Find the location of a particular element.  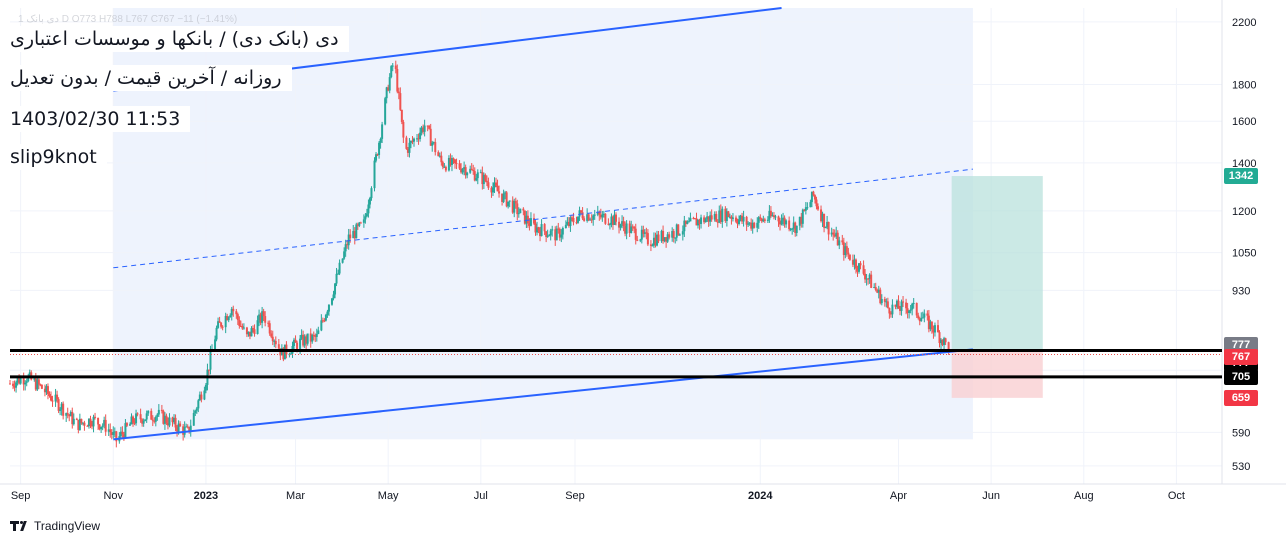

tradingview-logo: TradingView is located at coordinates (55, 526).